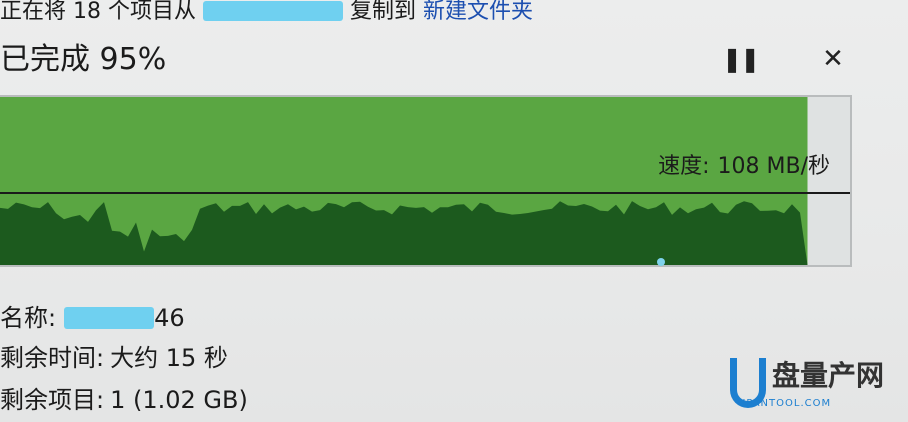 The image size is (908, 422). What do you see at coordinates (478, 12) in the screenshot?
I see `destination-link: 新建文件夹` at bounding box center [478, 12].